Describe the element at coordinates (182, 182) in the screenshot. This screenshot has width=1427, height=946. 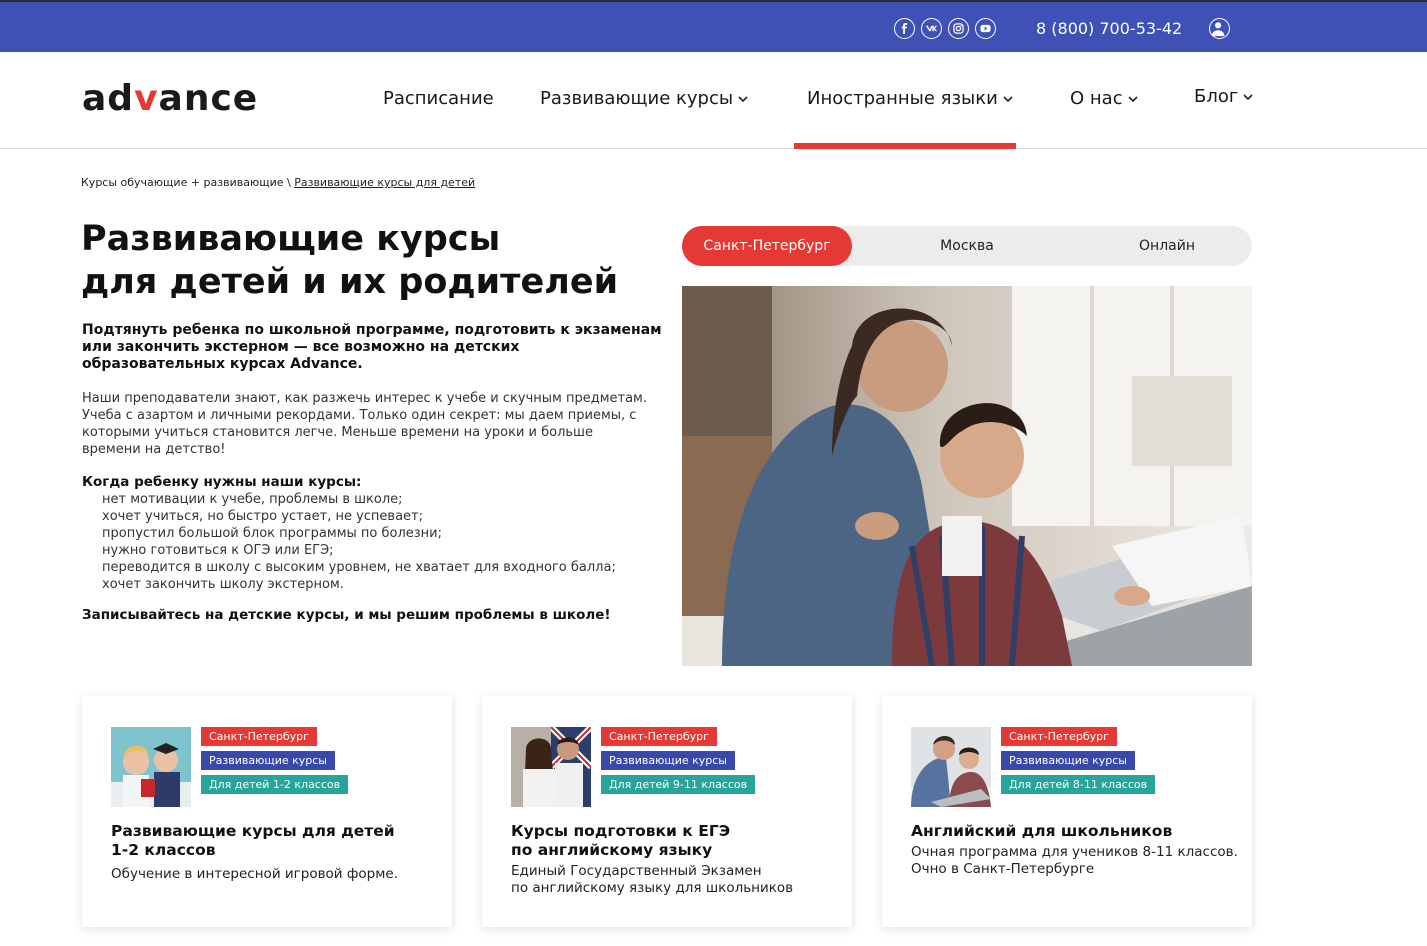
I see `breadcrumb-root: Курсы обучающие + развивающие` at that location.